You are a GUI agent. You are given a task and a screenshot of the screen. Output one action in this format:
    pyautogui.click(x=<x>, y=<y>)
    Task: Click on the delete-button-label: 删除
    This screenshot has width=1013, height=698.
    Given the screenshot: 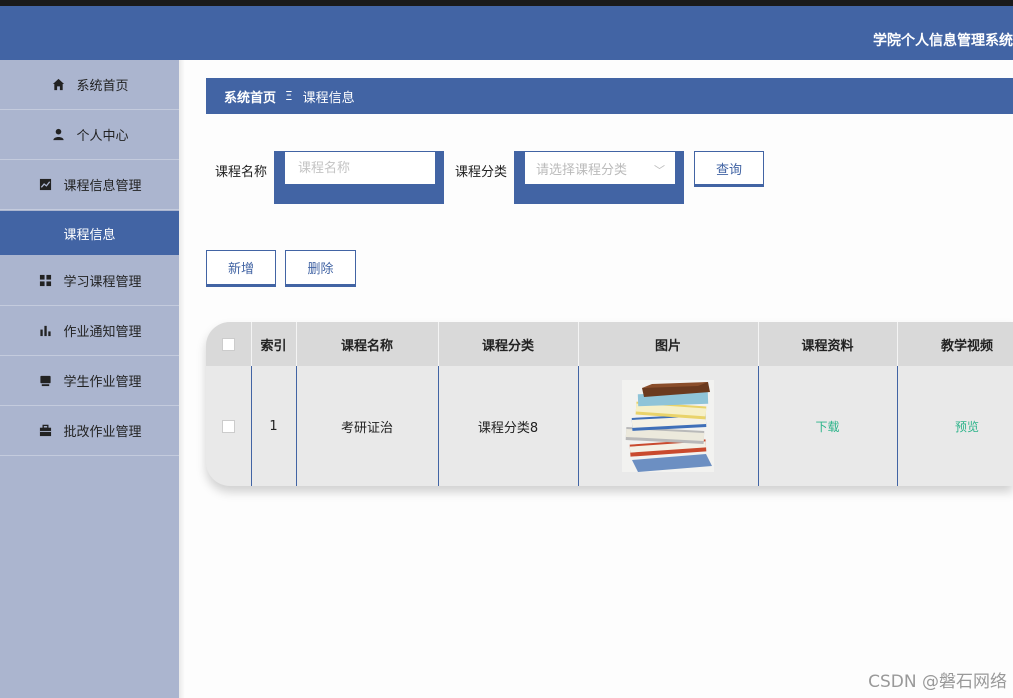 What is the action you would take?
    pyautogui.click(x=320, y=269)
    